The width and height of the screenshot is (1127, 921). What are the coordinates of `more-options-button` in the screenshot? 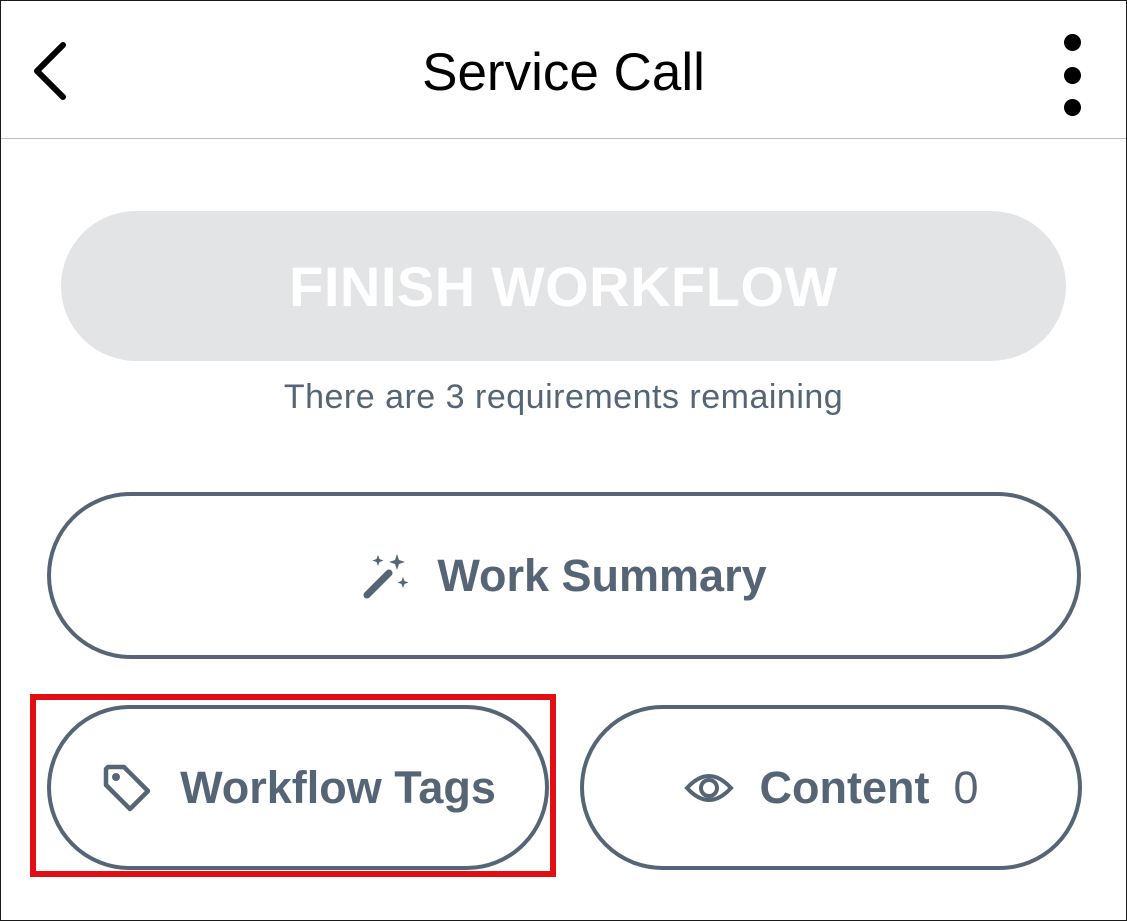 It's located at (1072, 75).